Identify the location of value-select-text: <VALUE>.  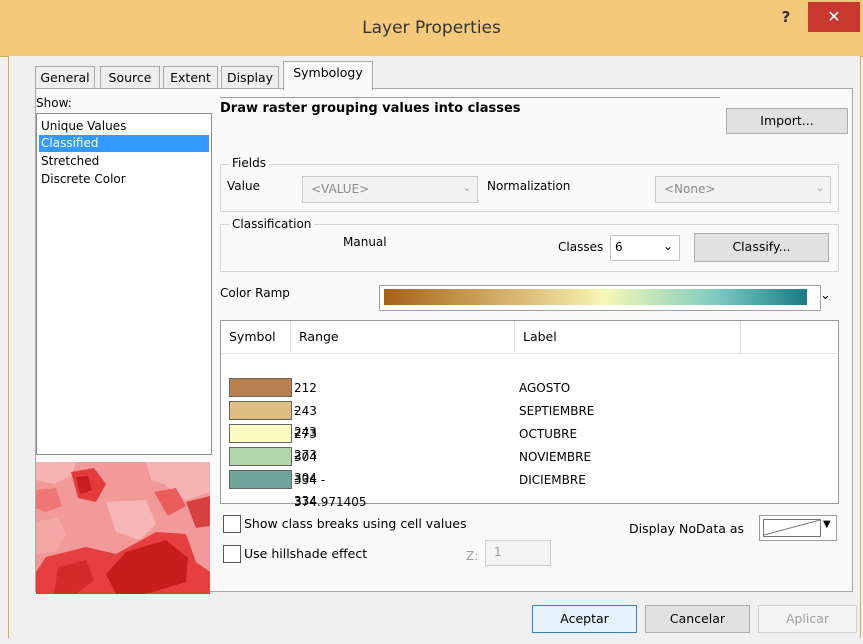
(340, 189).